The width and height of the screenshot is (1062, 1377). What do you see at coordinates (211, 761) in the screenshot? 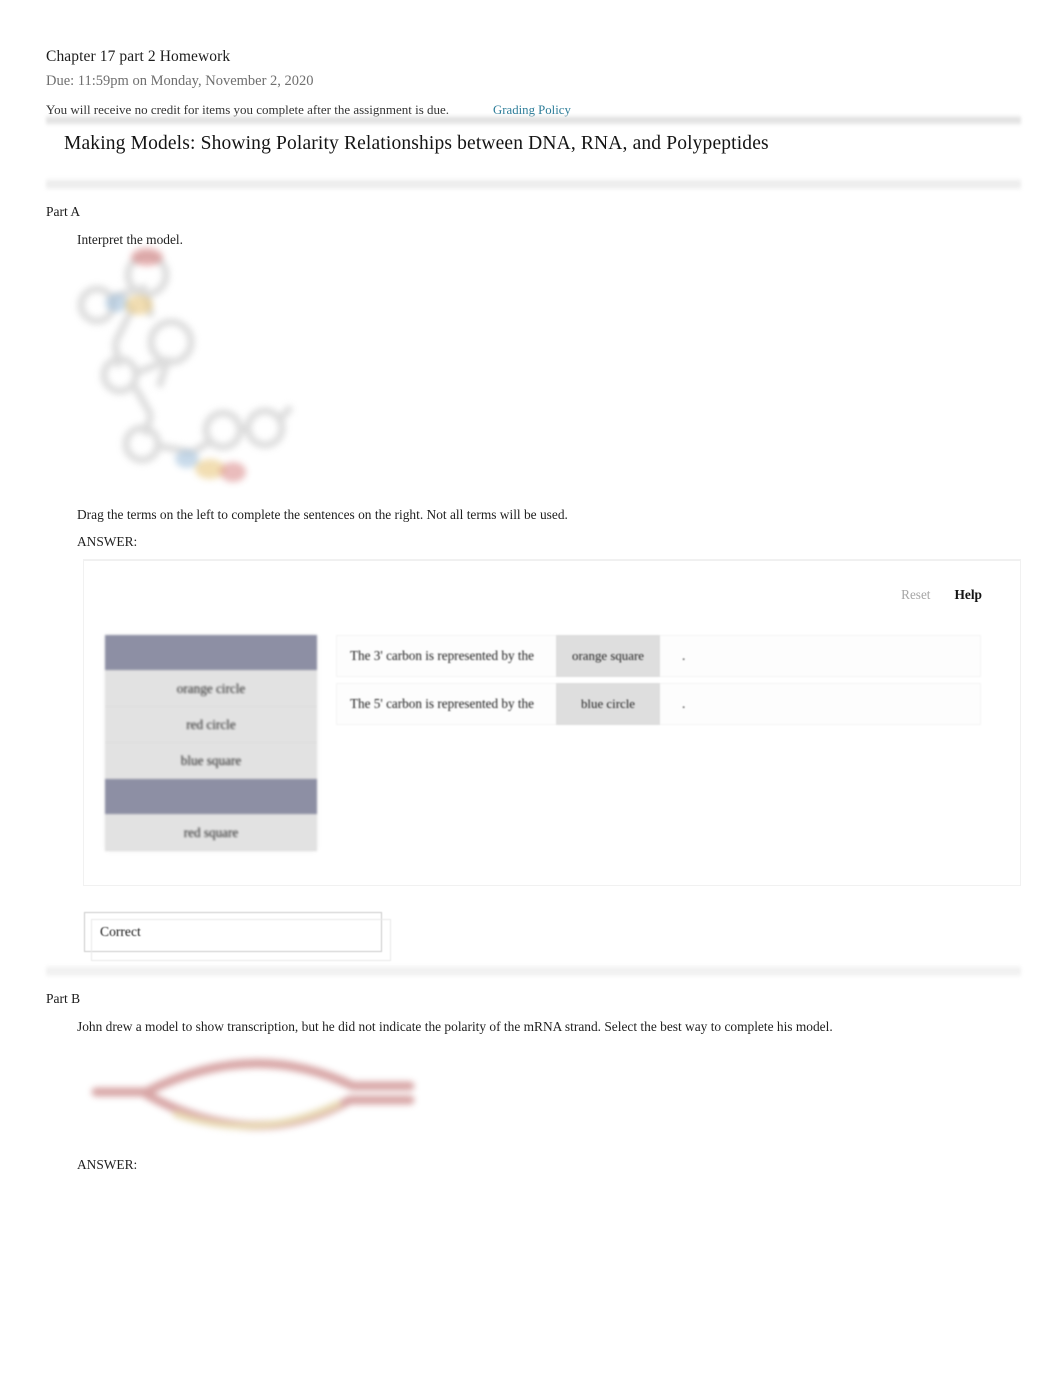
I see `term-bank-item: blue square` at bounding box center [211, 761].